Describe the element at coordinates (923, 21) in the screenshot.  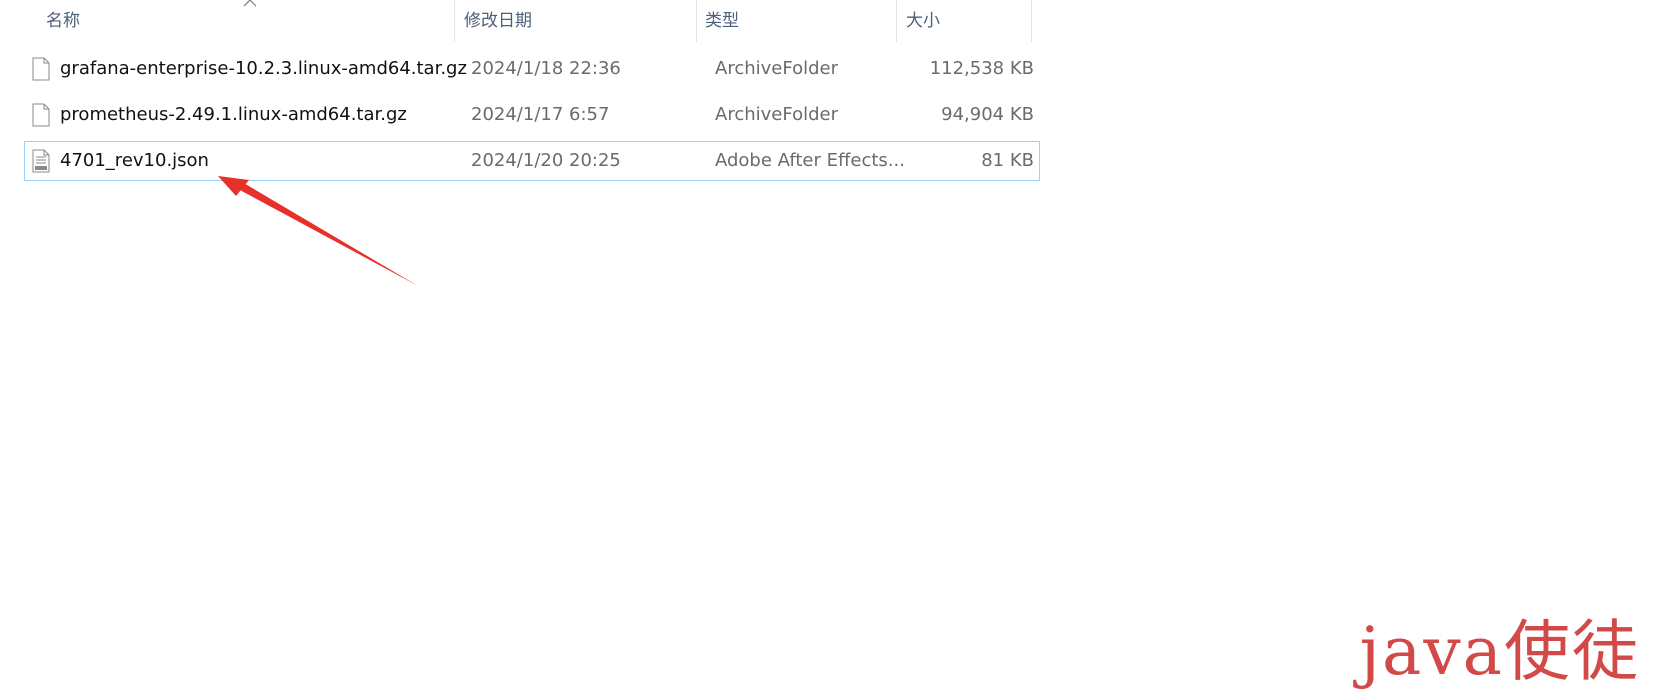
I see `column-header-size: 大小` at that location.